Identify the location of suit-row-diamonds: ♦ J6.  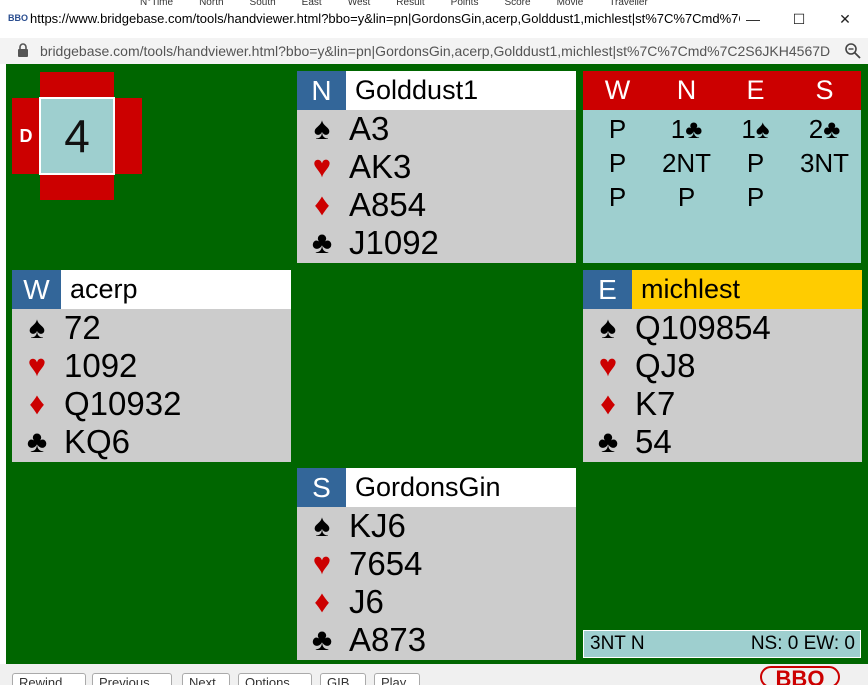
(436, 602).